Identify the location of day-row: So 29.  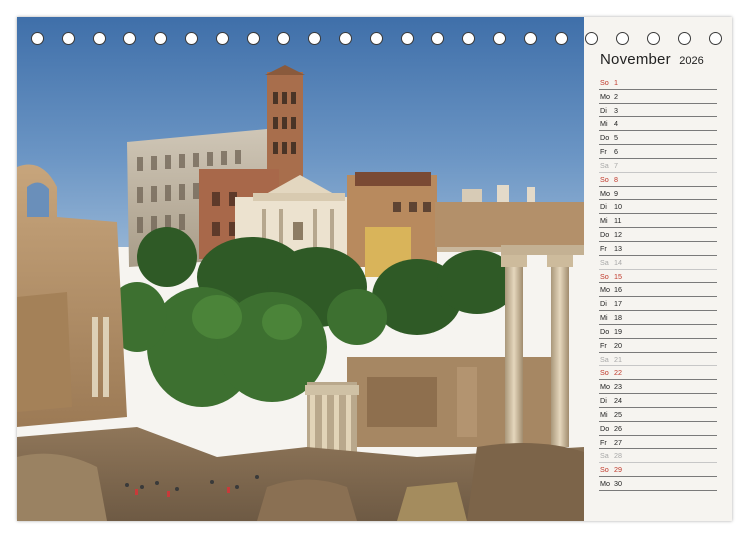
(658, 470).